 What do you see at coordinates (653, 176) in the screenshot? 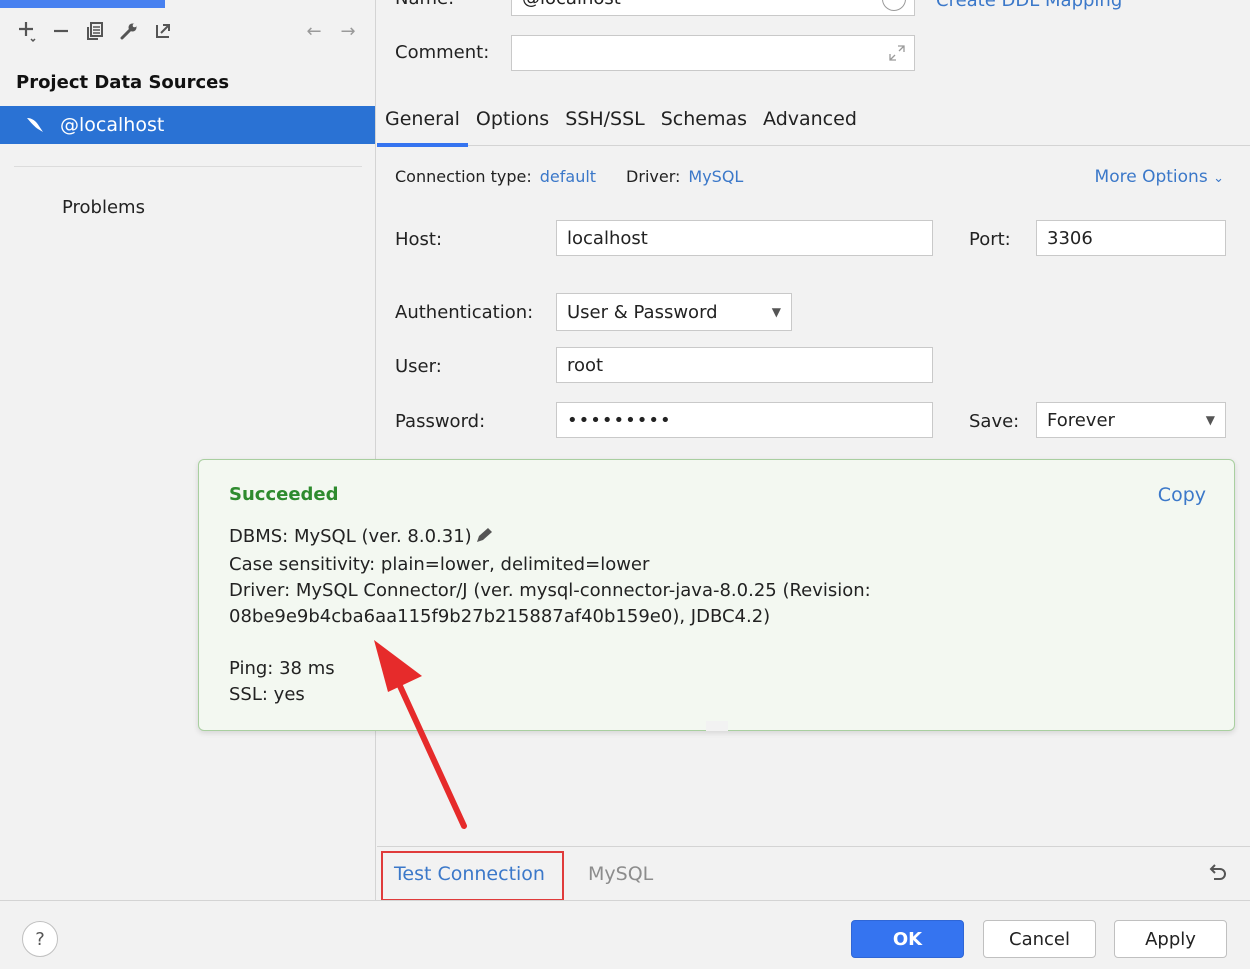
I see `driver-label: Driver:` at bounding box center [653, 176].